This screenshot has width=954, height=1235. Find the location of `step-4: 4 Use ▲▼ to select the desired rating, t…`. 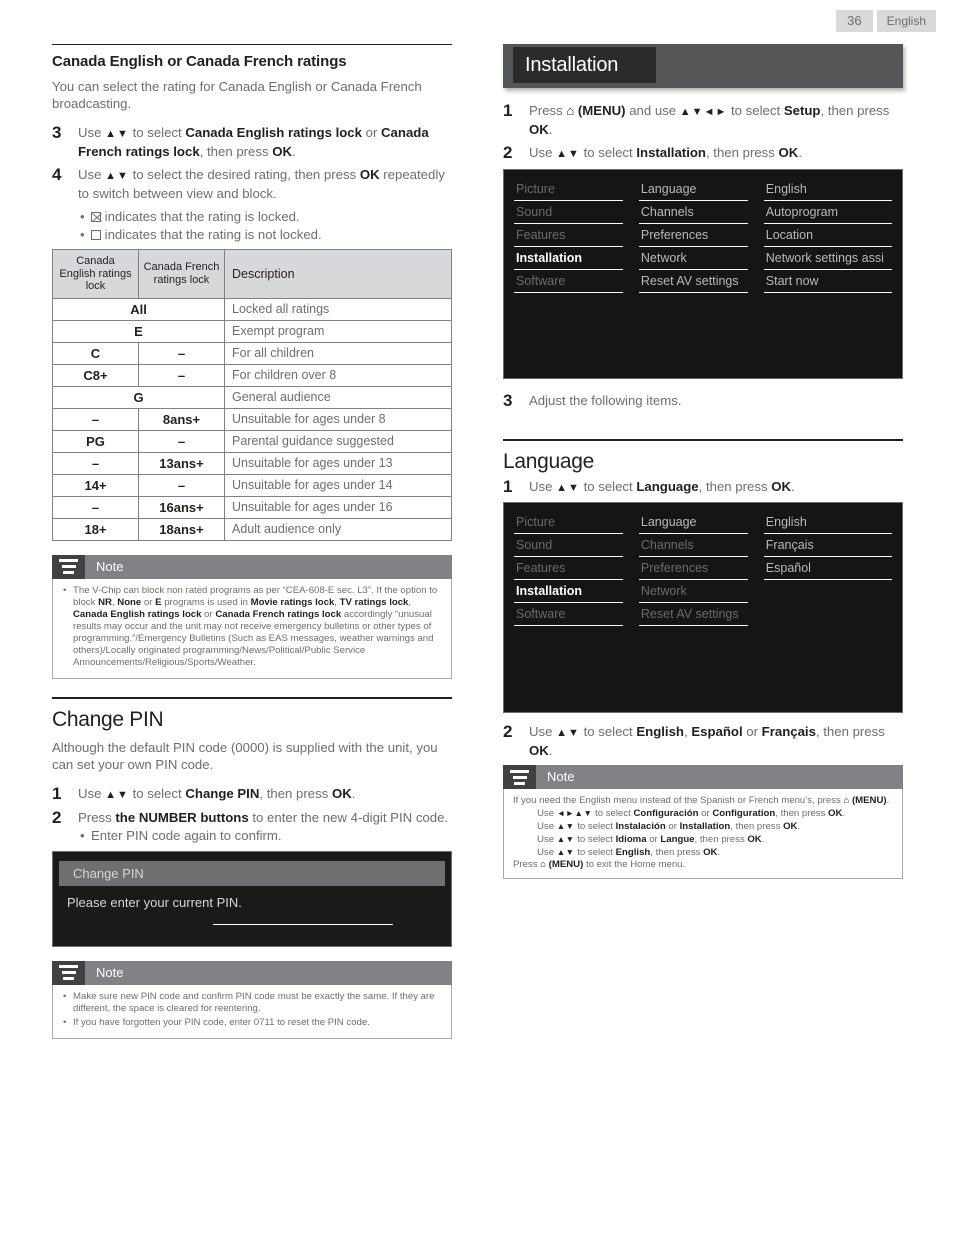

step-4: 4 Use ▲▼ to select the desired rating, t… is located at coordinates (252, 184).